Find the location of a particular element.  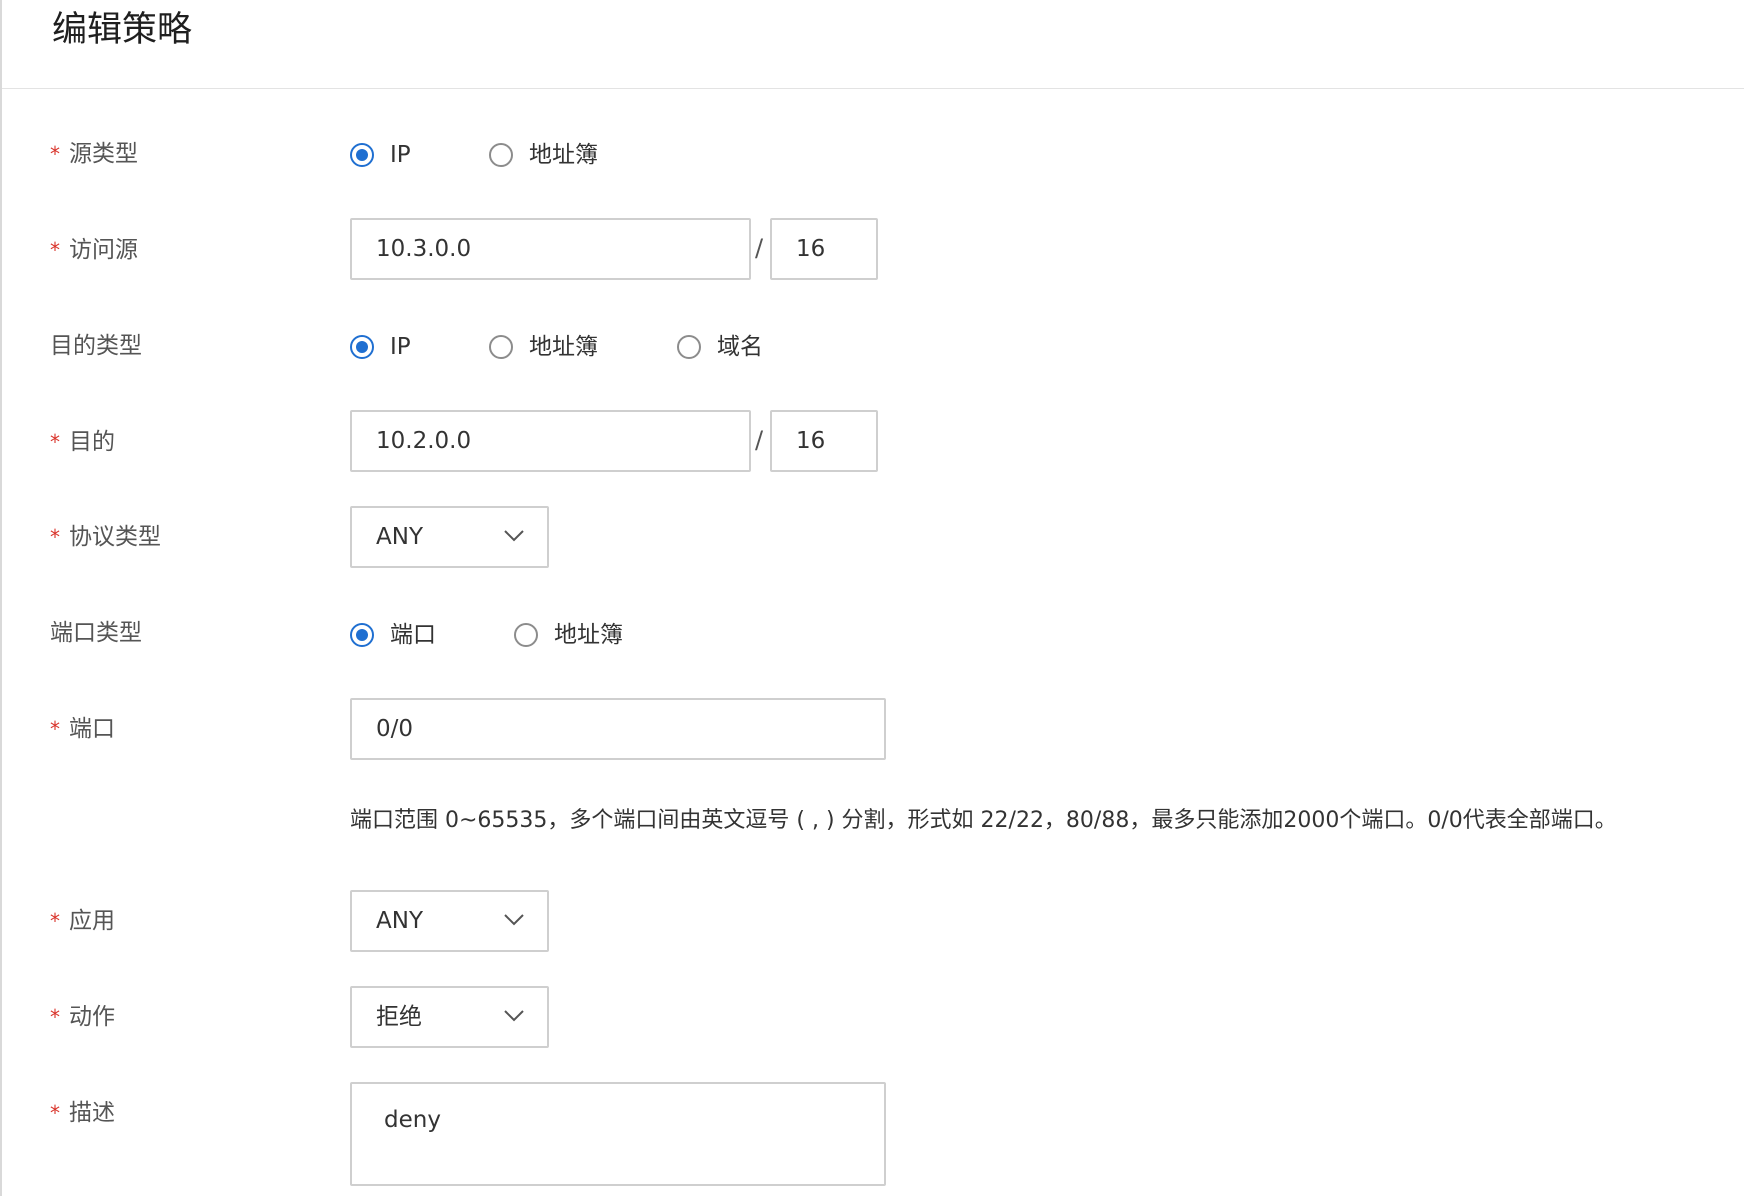

port-type-radio-port: 端口 is located at coordinates (393, 635).